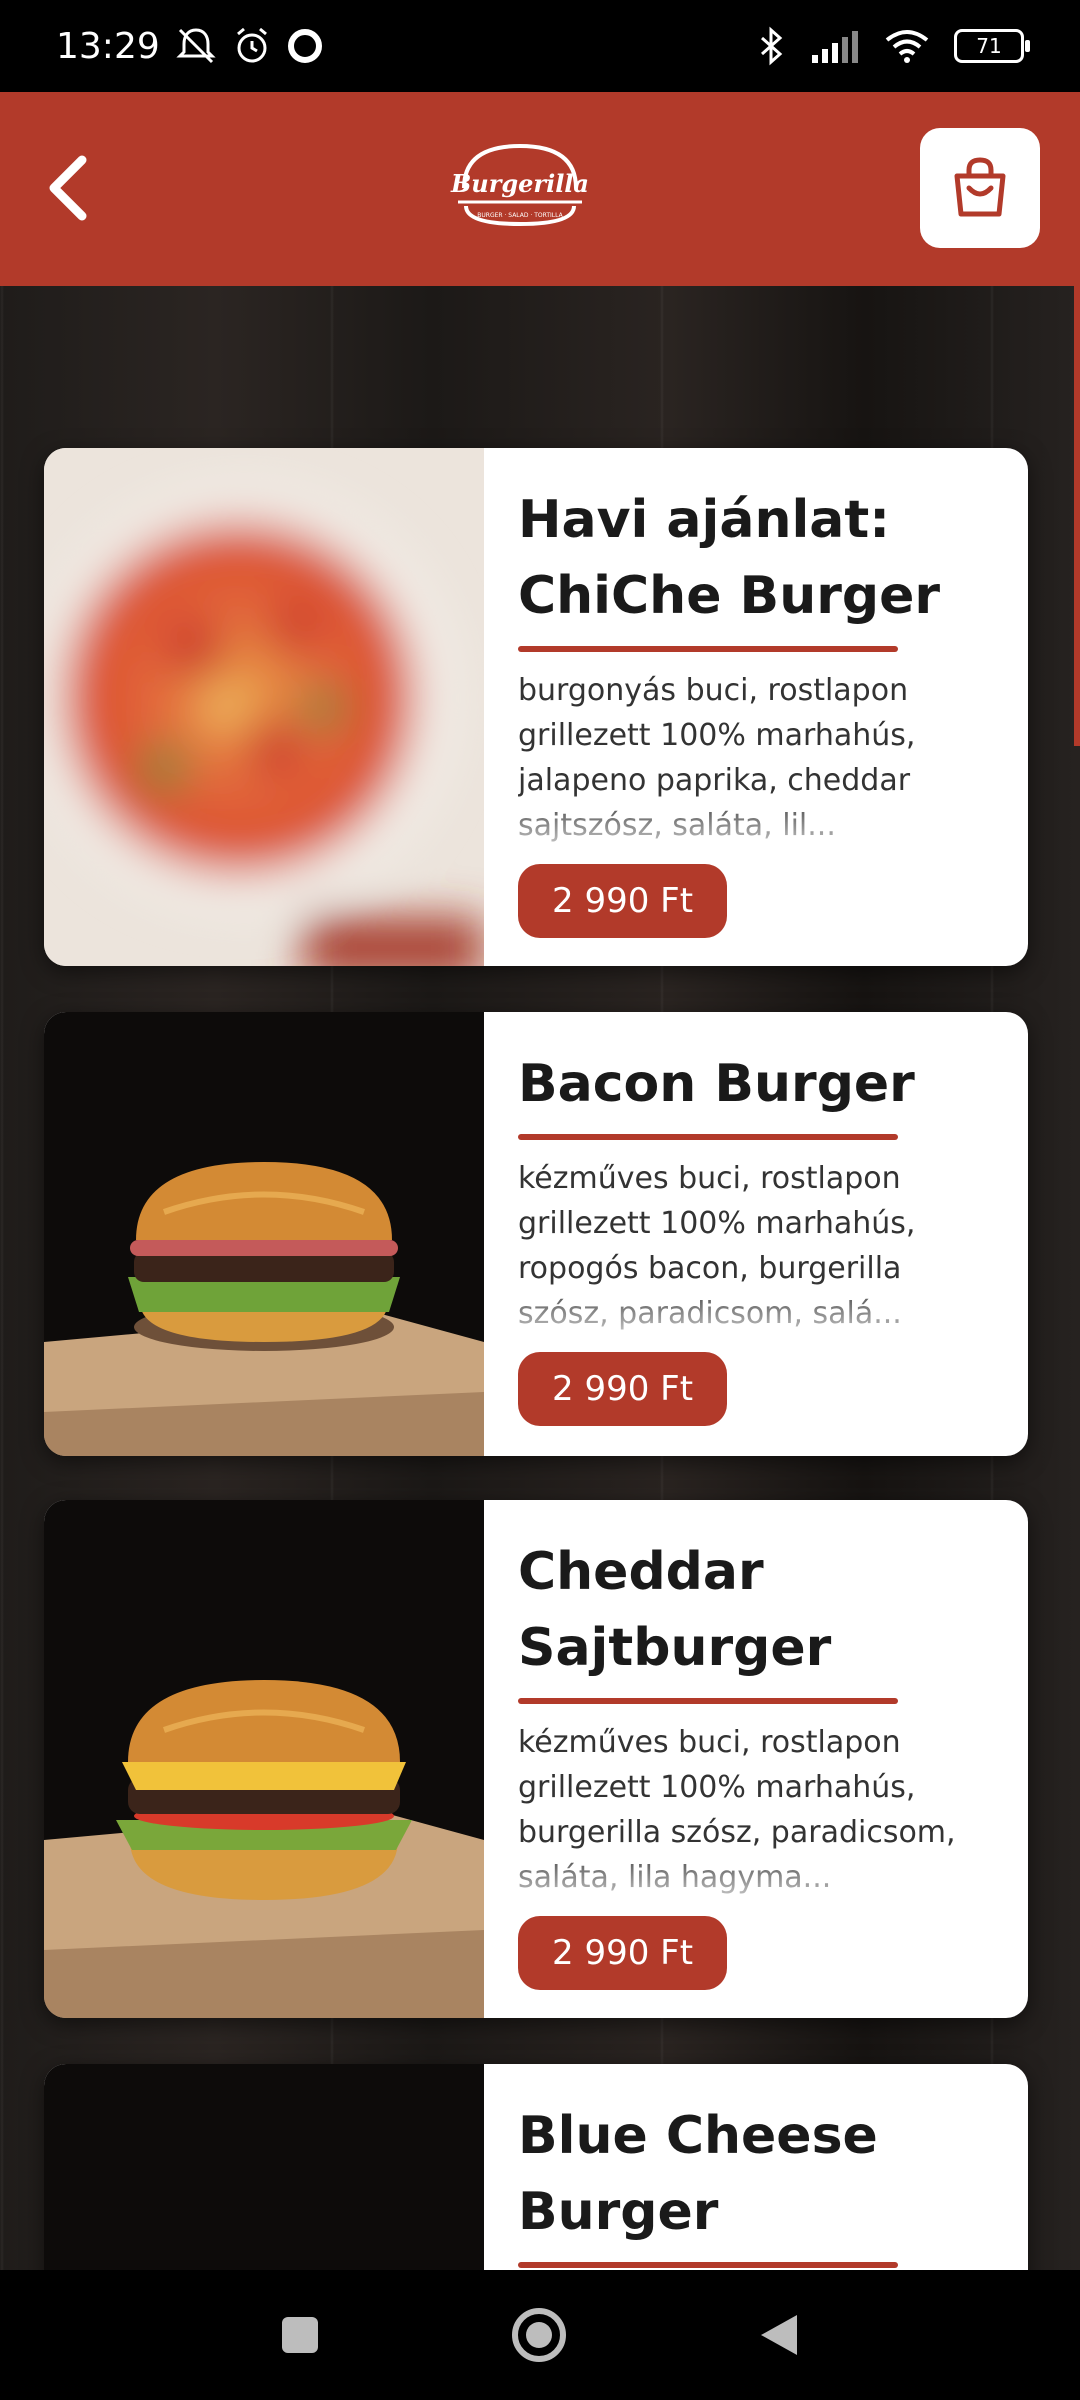  I want to click on blurred-pizza-image, so click(264, 707).